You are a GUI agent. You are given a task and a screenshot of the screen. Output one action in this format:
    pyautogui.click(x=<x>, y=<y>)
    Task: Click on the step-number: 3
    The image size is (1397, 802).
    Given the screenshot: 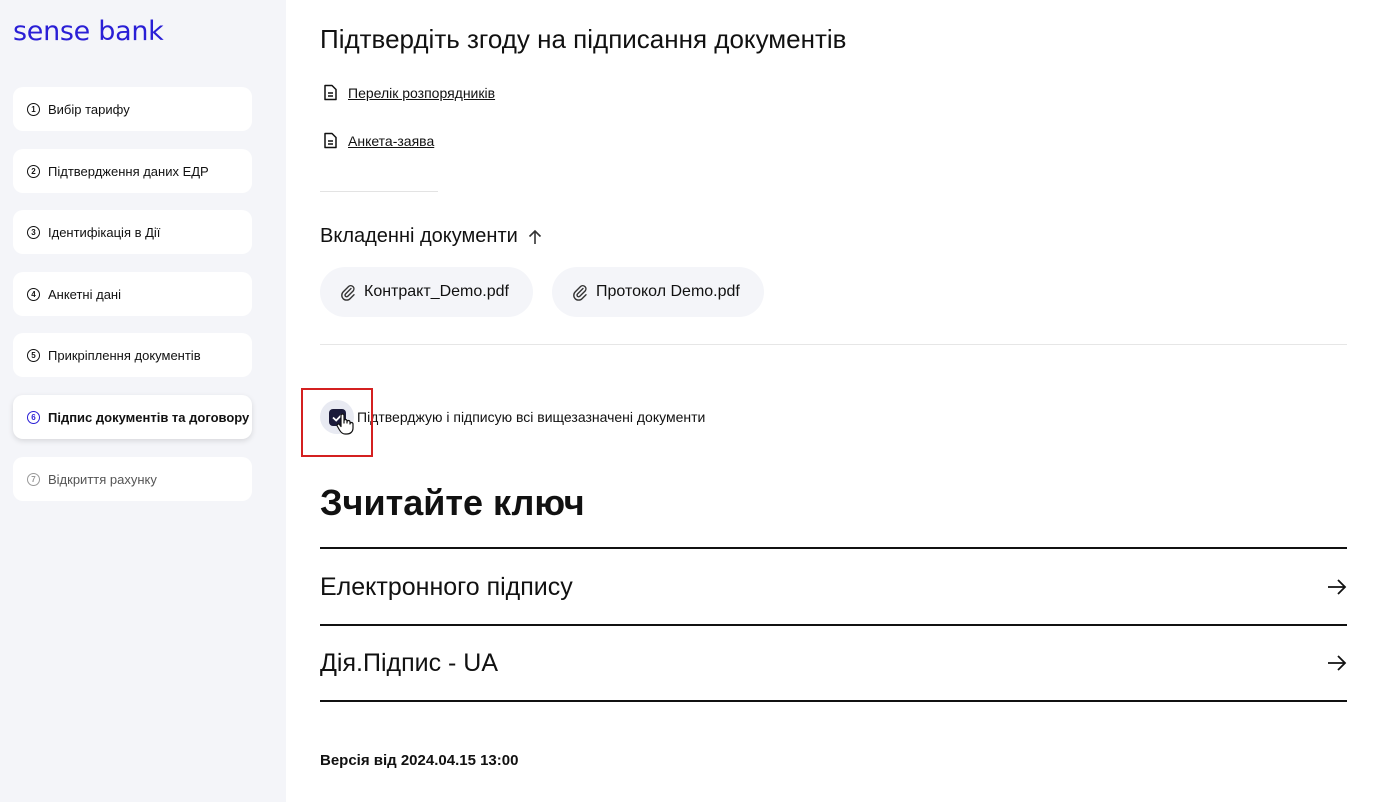 What is the action you would take?
    pyautogui.click(x=33, y=232)
    